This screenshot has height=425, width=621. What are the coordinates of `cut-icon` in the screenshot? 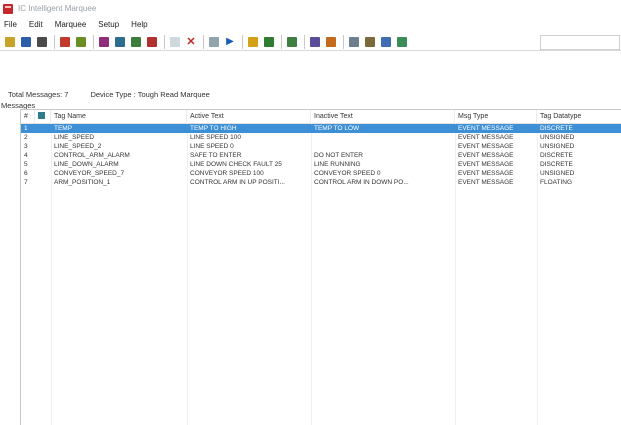 It's located at (175, 41).